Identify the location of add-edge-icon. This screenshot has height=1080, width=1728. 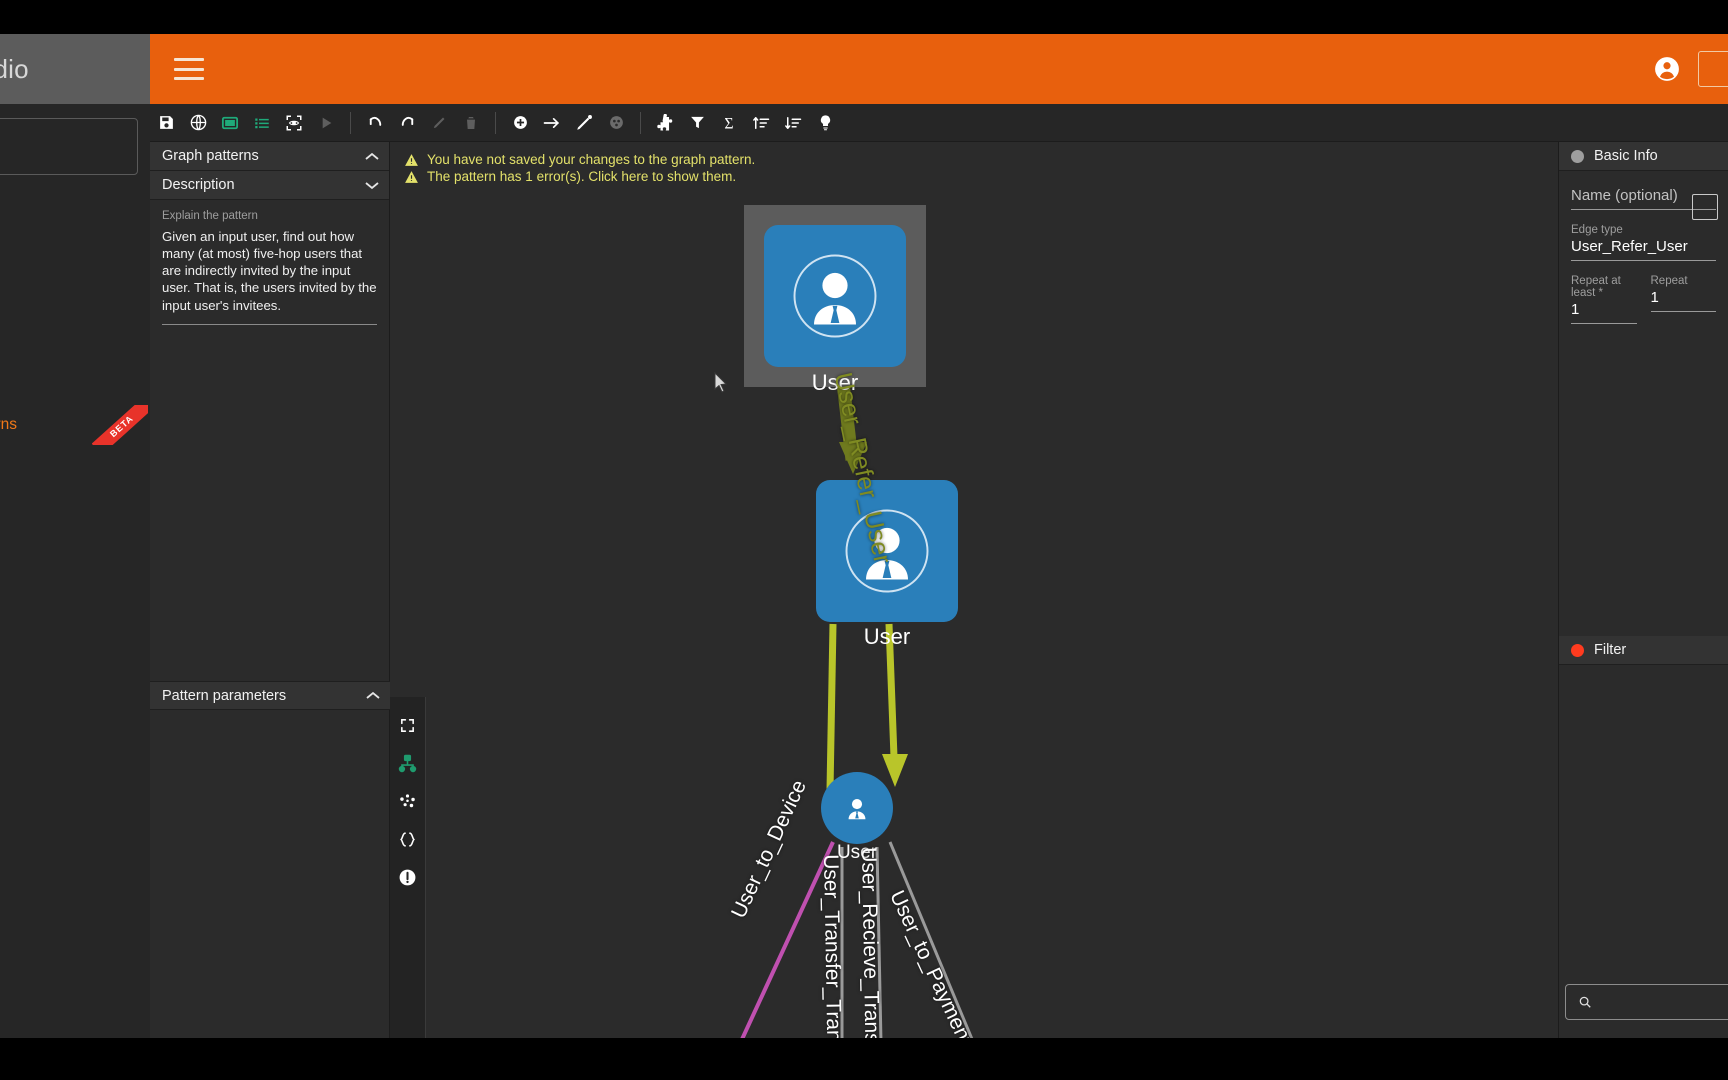
(552, 123).